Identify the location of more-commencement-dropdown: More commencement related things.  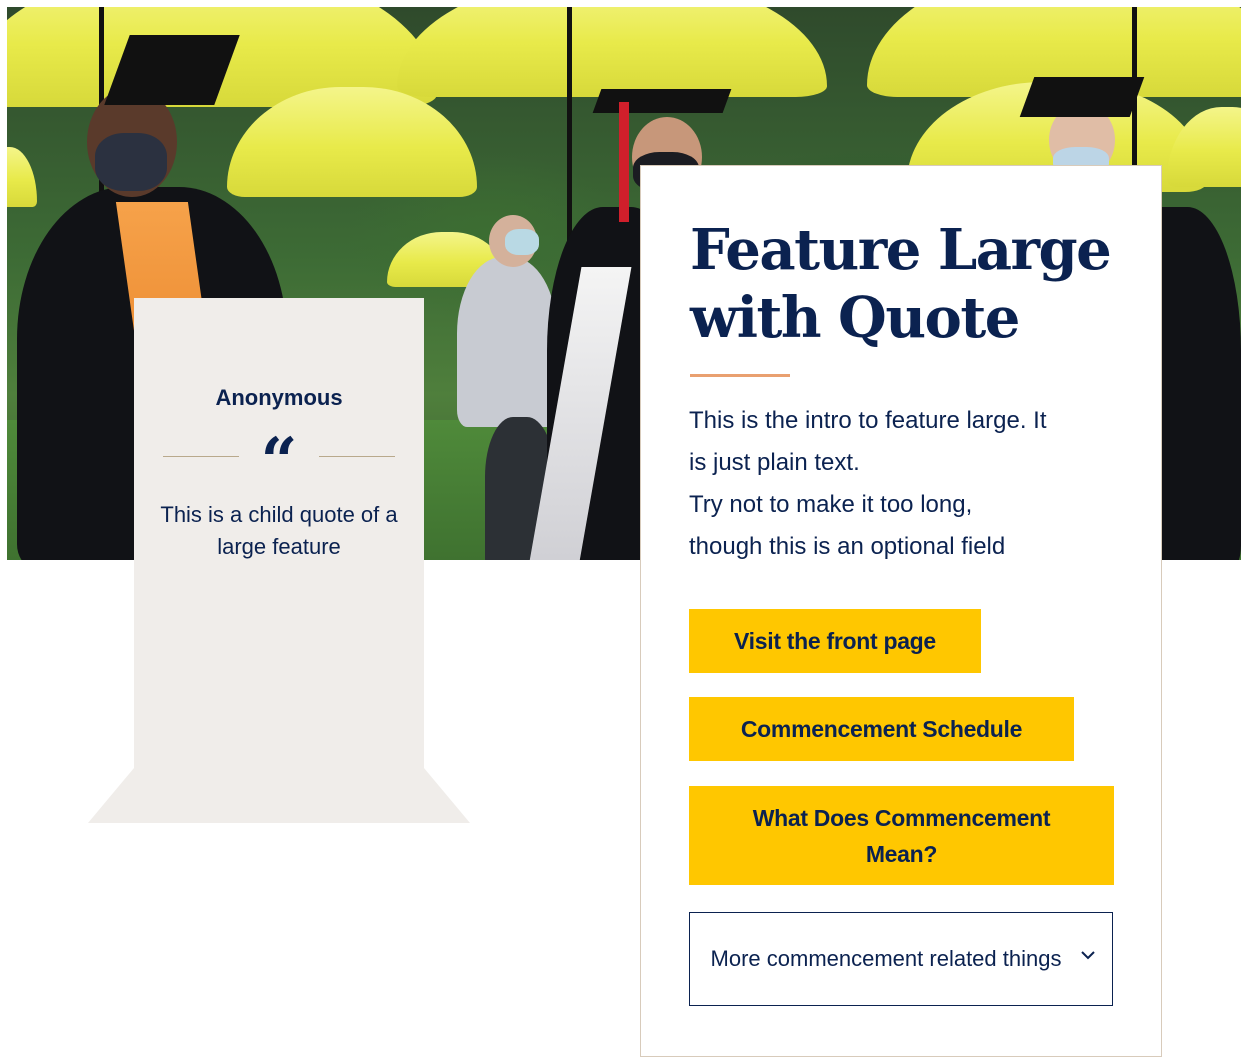
(901, 959).